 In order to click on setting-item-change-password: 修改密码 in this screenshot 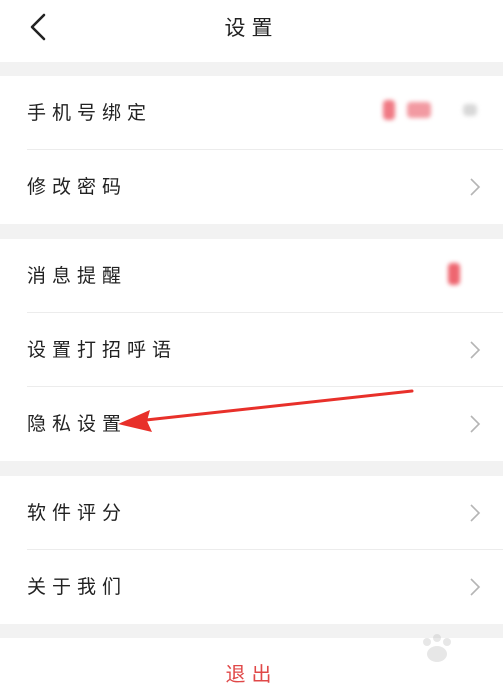, I will do `click(251, 187)`.